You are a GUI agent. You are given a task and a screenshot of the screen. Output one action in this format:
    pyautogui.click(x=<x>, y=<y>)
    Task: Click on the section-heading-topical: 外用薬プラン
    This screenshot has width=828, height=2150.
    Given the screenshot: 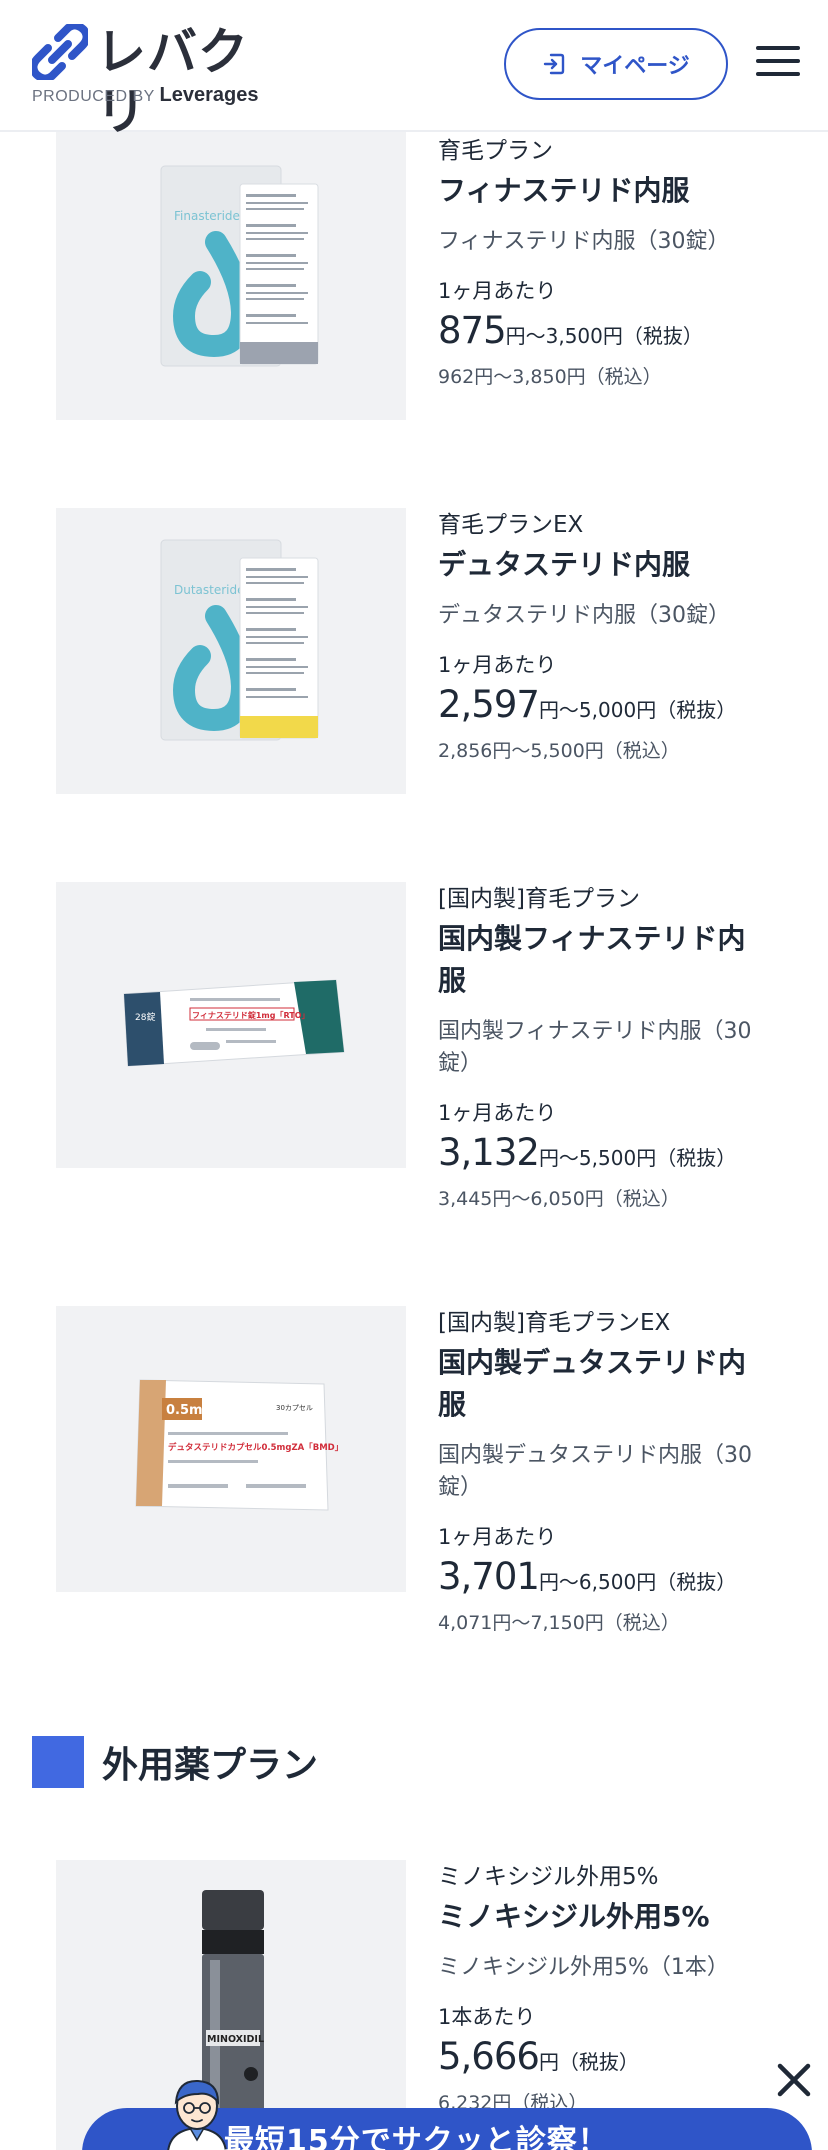 What is the action you would take?
    pyautogui.click(x=175, y=1762)
    